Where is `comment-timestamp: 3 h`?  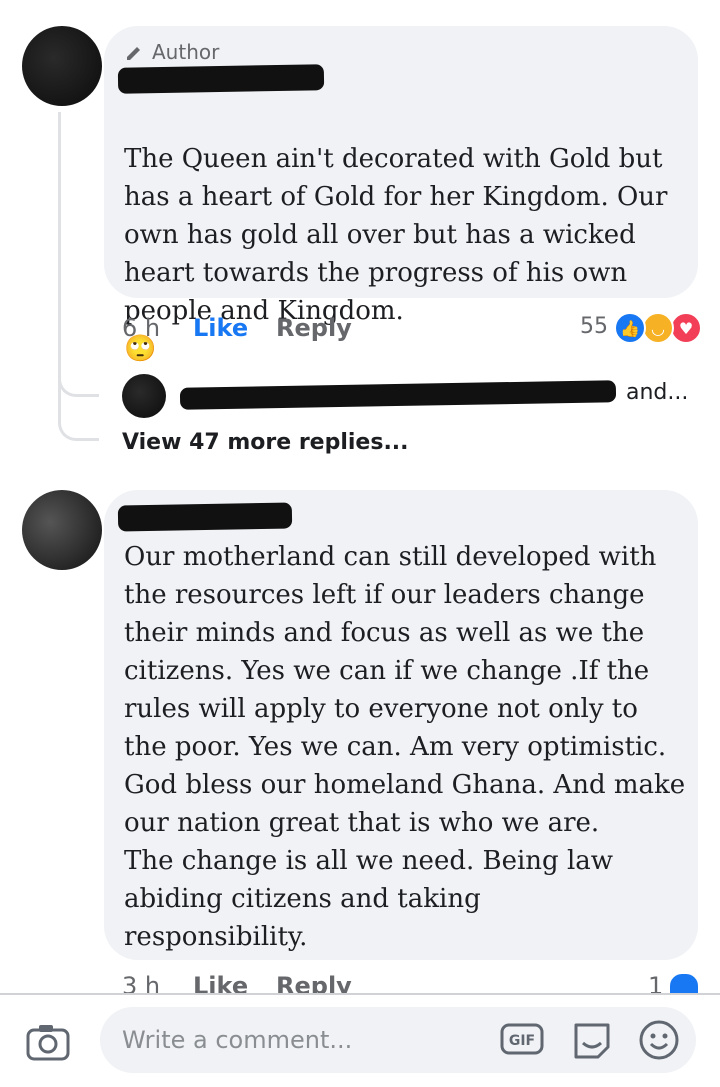
comment-timestamp: 3 h is located at coordinates (141, 983).